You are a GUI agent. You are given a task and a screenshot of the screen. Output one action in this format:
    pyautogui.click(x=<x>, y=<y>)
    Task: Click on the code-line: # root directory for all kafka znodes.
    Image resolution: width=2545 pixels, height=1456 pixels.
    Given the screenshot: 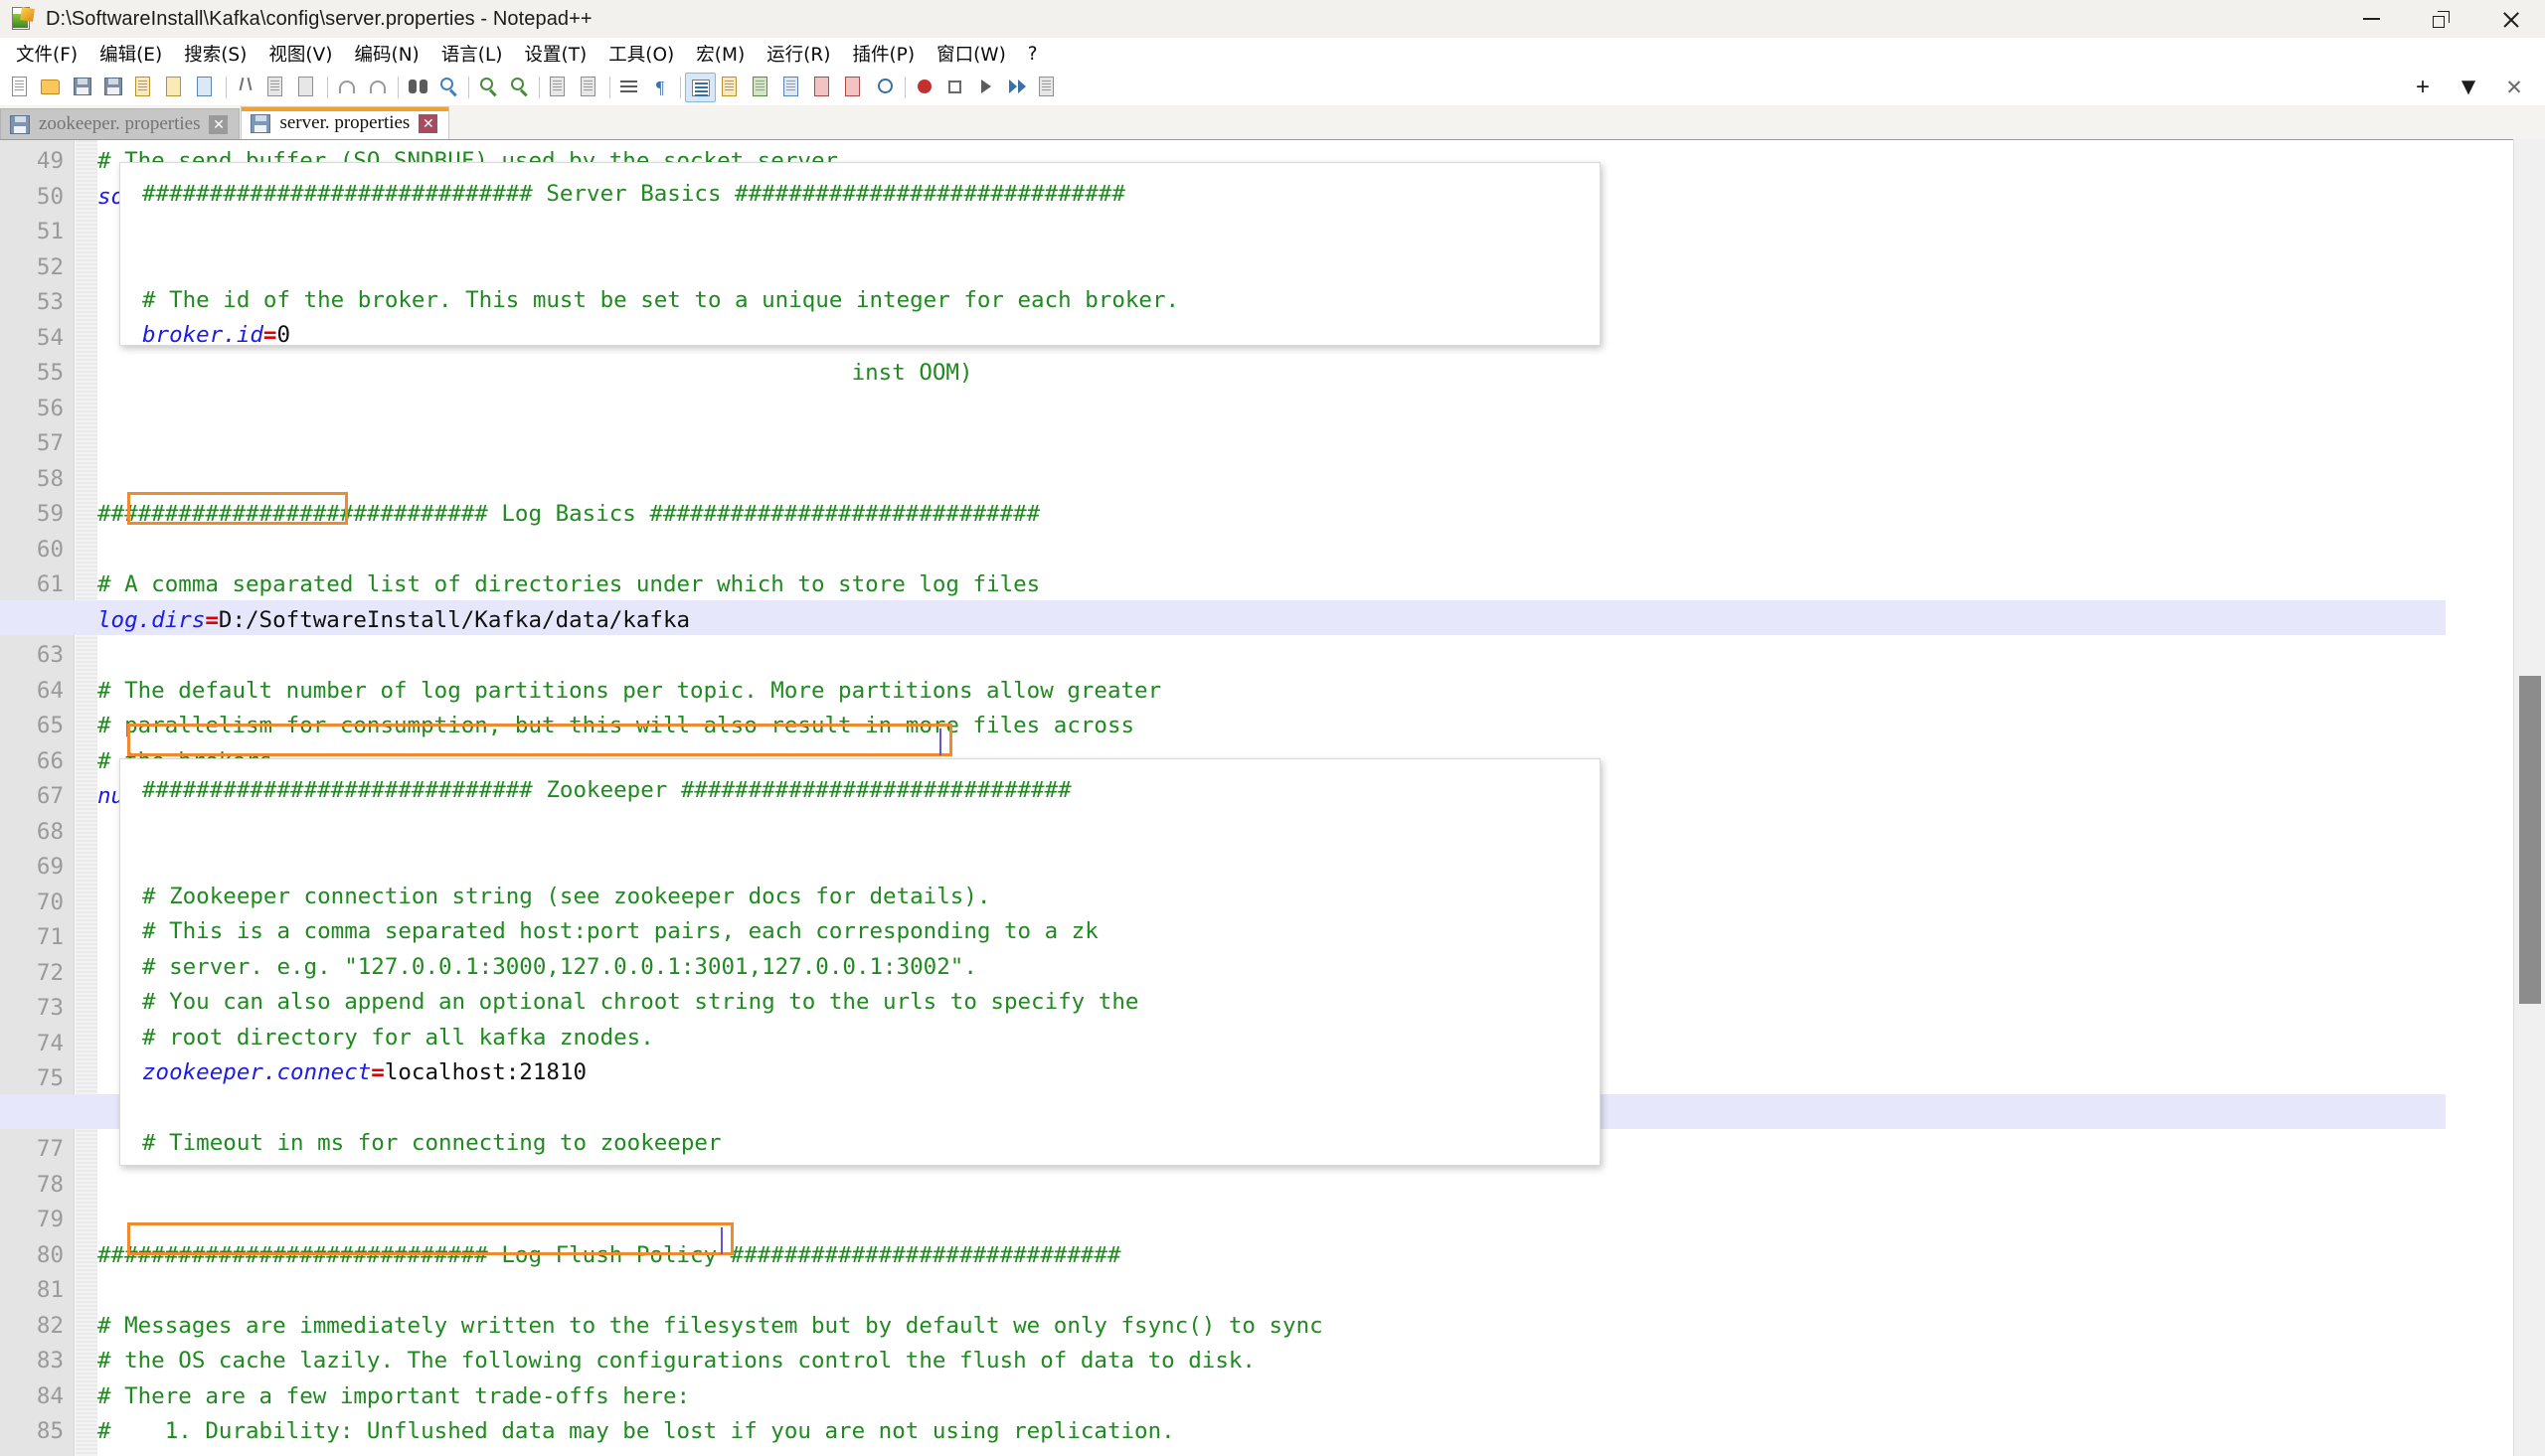 What is the action you would take?
    pyautogui.click(x=871, y=1038)
    